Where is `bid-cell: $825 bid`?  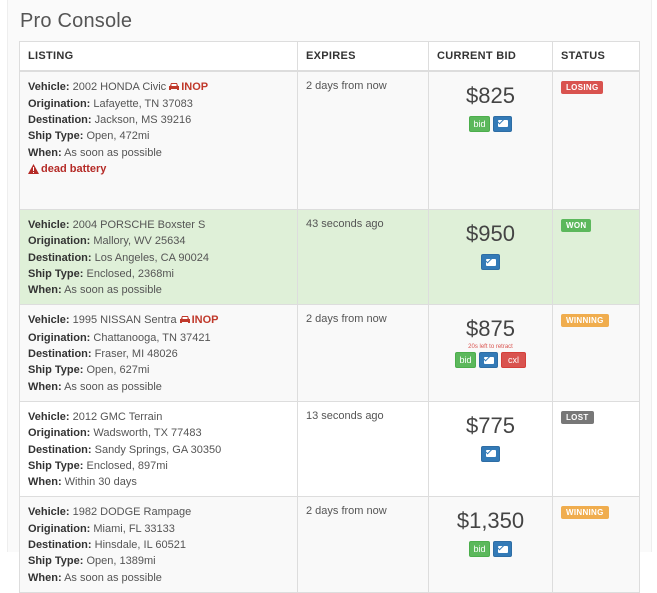
bid-cell: $825 bid is located at coordinates (490, 140).